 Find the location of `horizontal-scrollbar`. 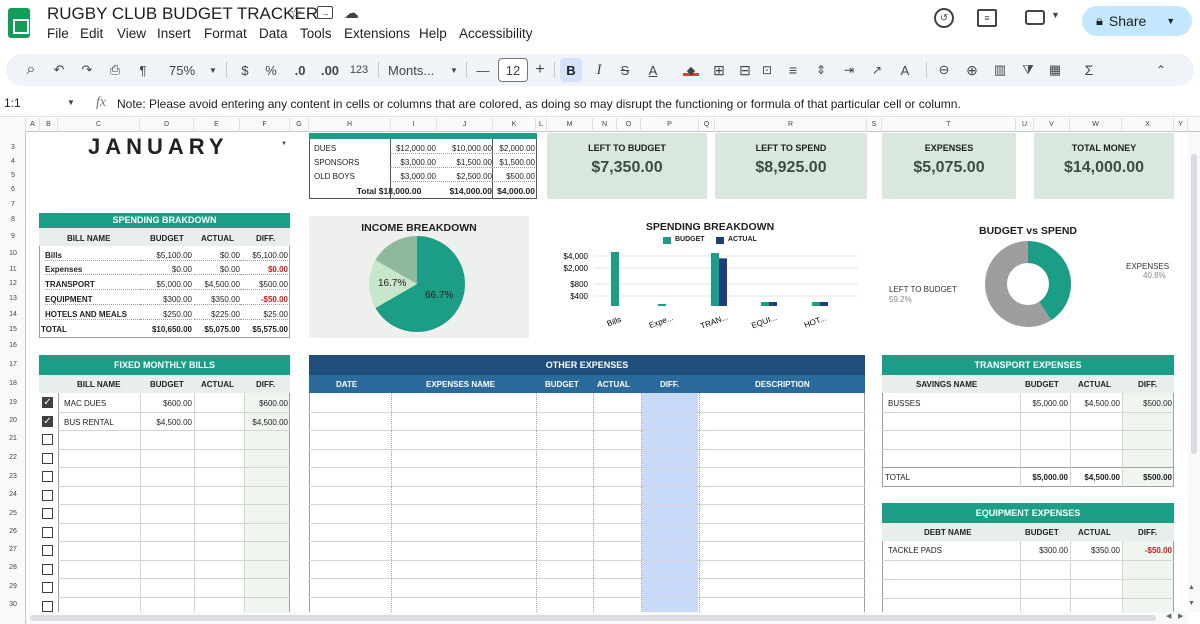

horizontal-scrollbar is located at coordinates (607, 618).